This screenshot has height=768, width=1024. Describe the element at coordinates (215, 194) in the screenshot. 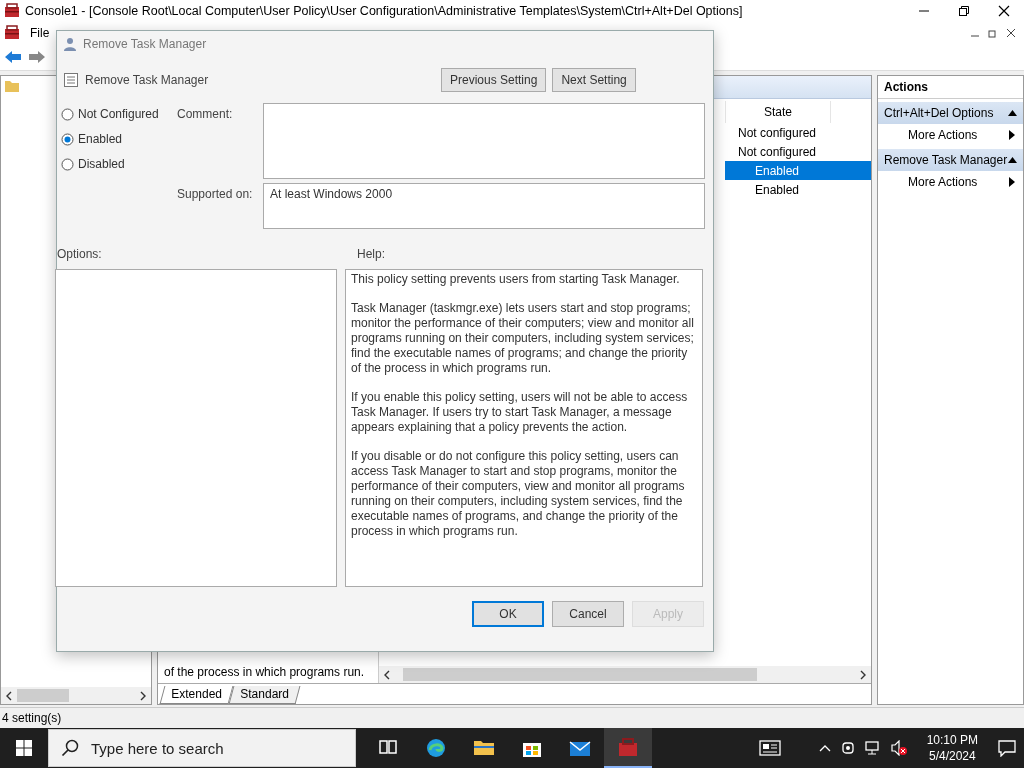

I see `field-label: Supported on:` at that location.